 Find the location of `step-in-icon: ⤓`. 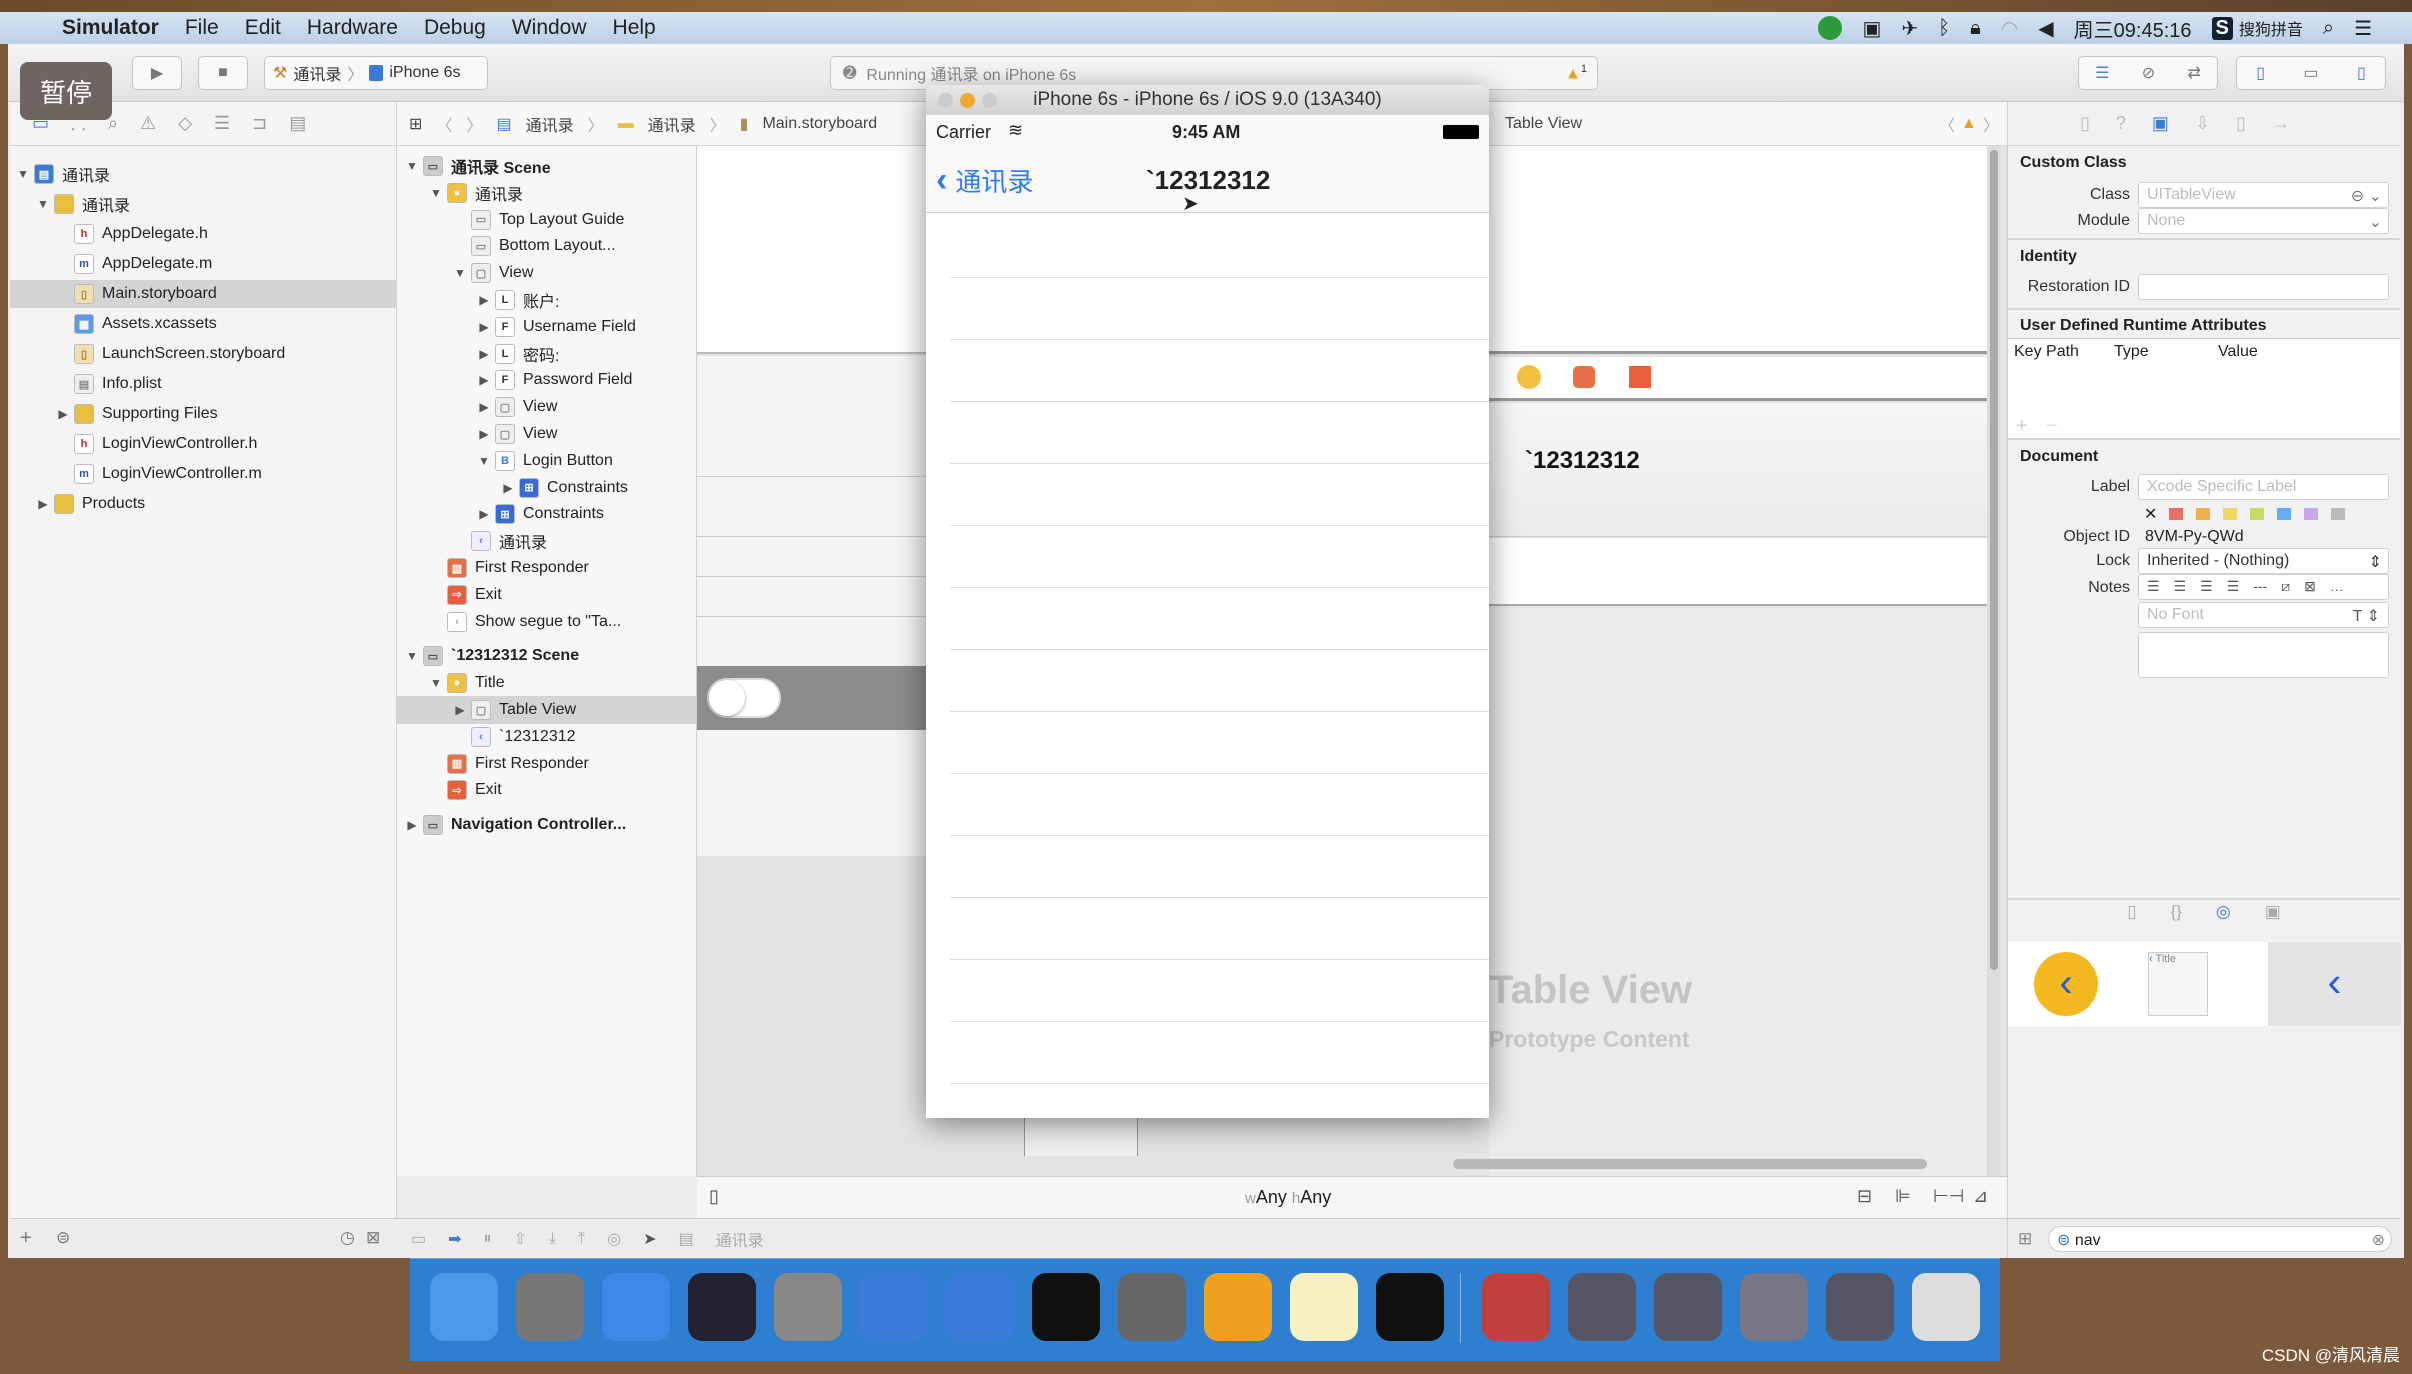

step-in-icon: ⤓ is located at coordinates (552, 1239).